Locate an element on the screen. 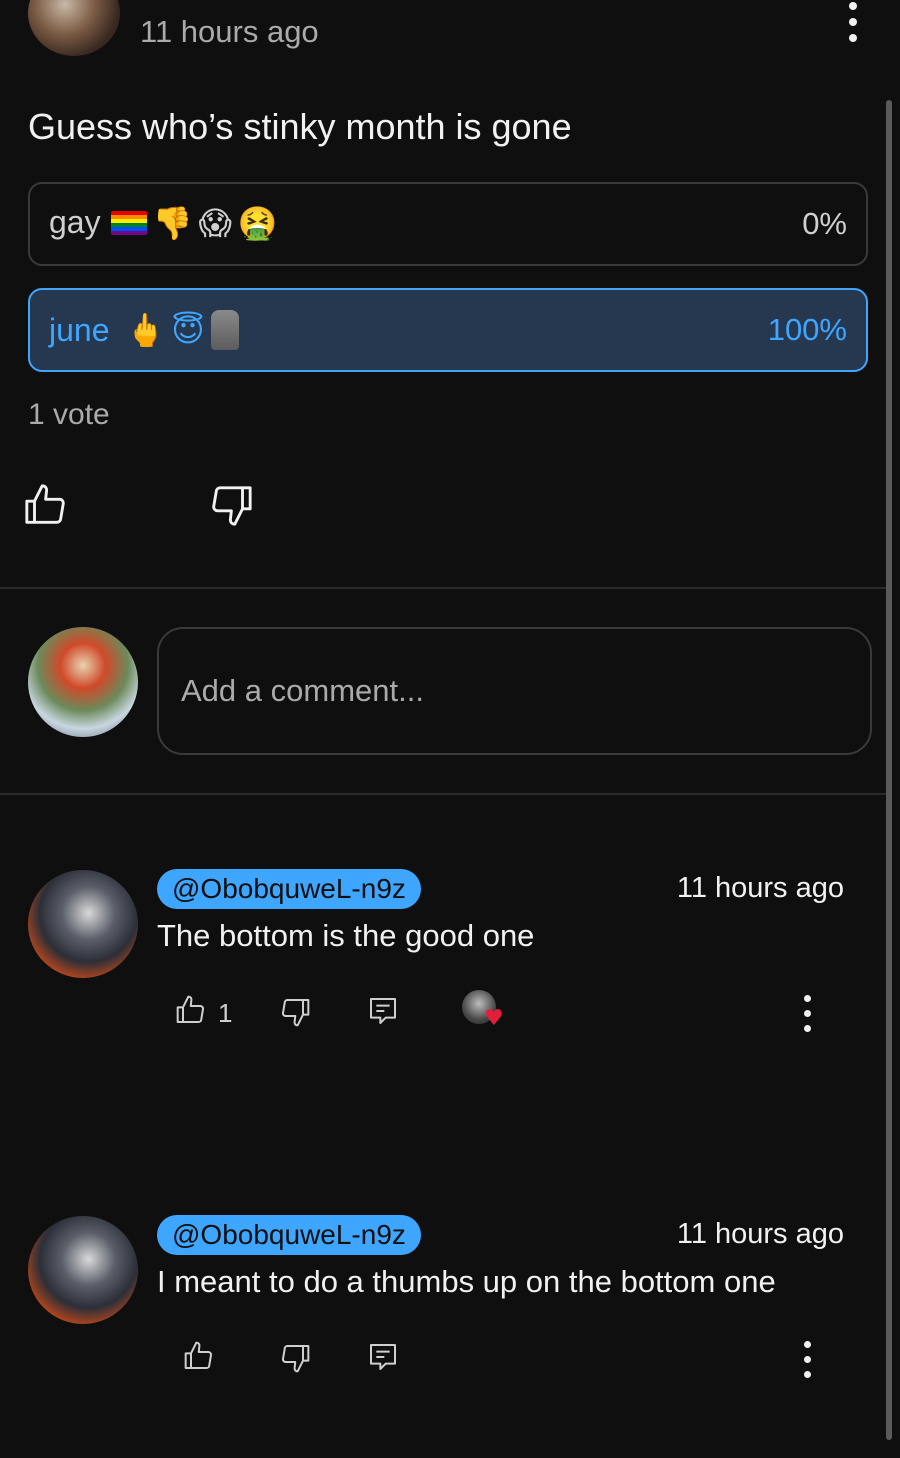 This screenshot has width=900, height=1458. poll-option-label: june is located at coordinates (79, 329).